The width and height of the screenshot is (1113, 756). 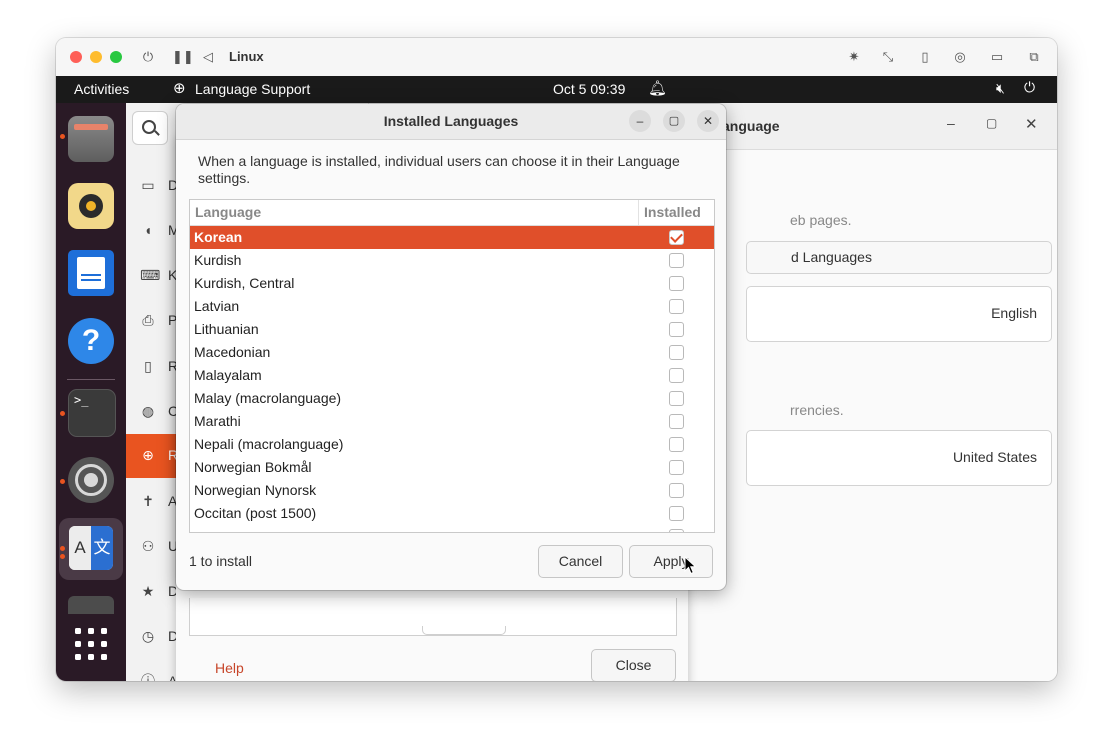 I want to click on brightness-icon: ✷, so click(x=854, y=57).